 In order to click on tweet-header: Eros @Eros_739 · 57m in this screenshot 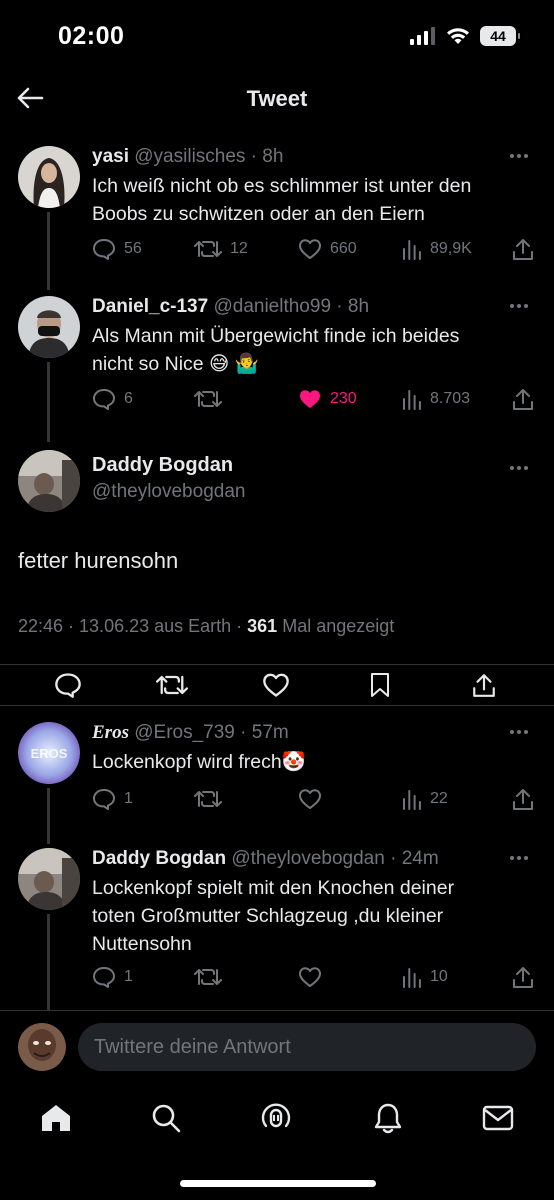, I will do `click(293, 733)`.